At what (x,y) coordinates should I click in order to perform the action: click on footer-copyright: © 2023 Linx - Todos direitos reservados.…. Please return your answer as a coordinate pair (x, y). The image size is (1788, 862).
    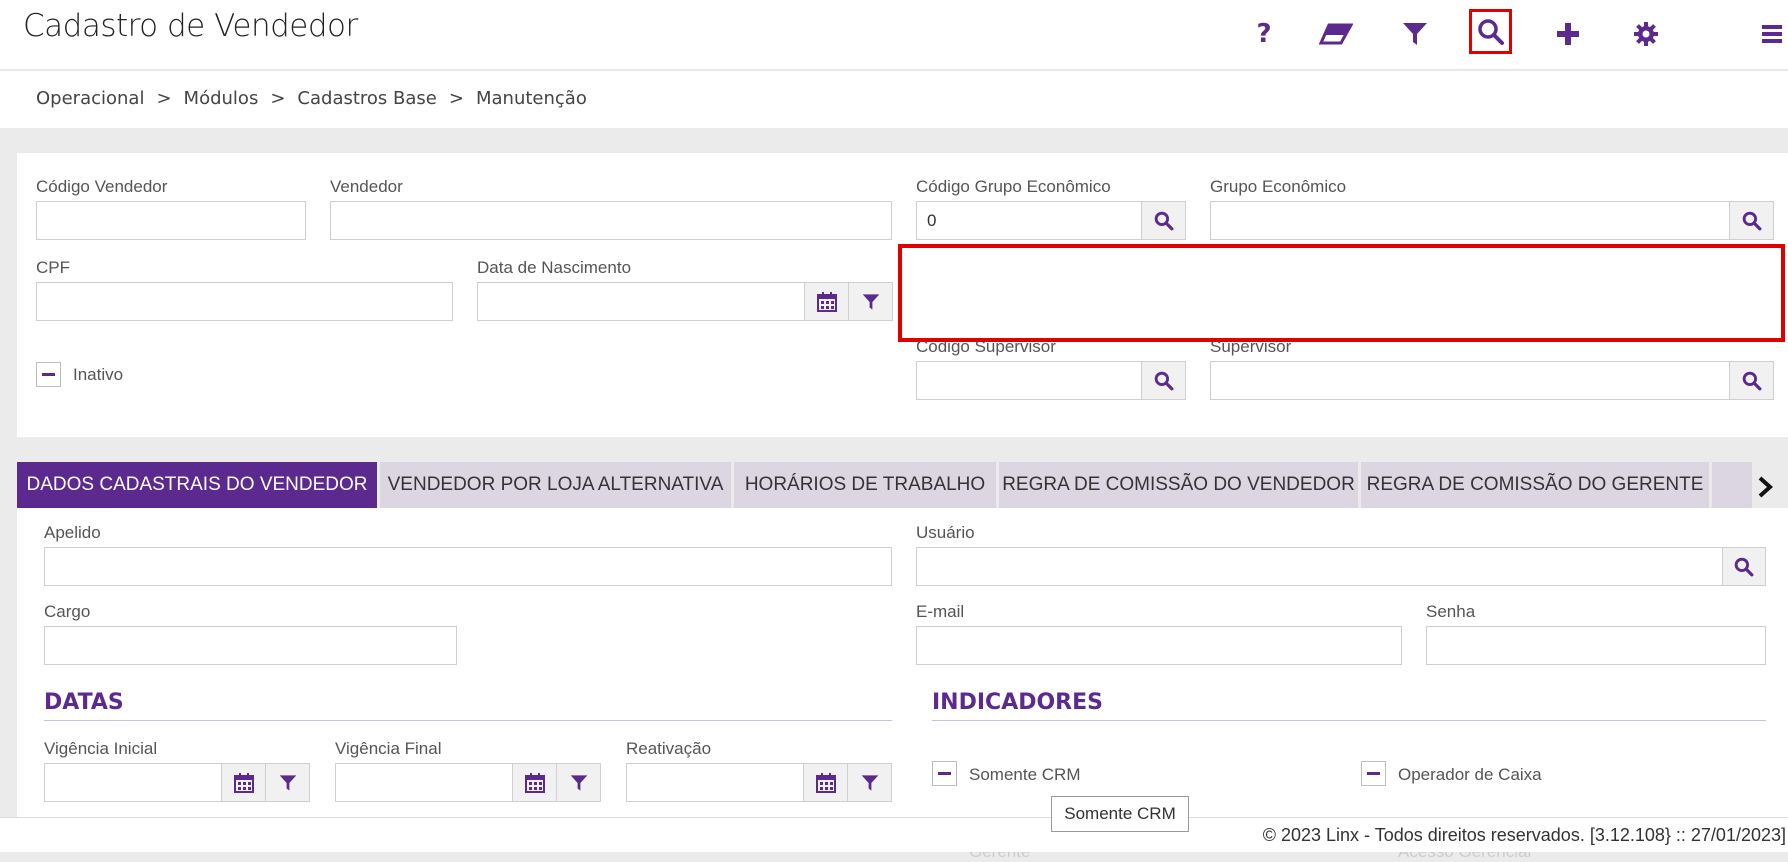
    Looking at the image, I should click on (1524, 835).